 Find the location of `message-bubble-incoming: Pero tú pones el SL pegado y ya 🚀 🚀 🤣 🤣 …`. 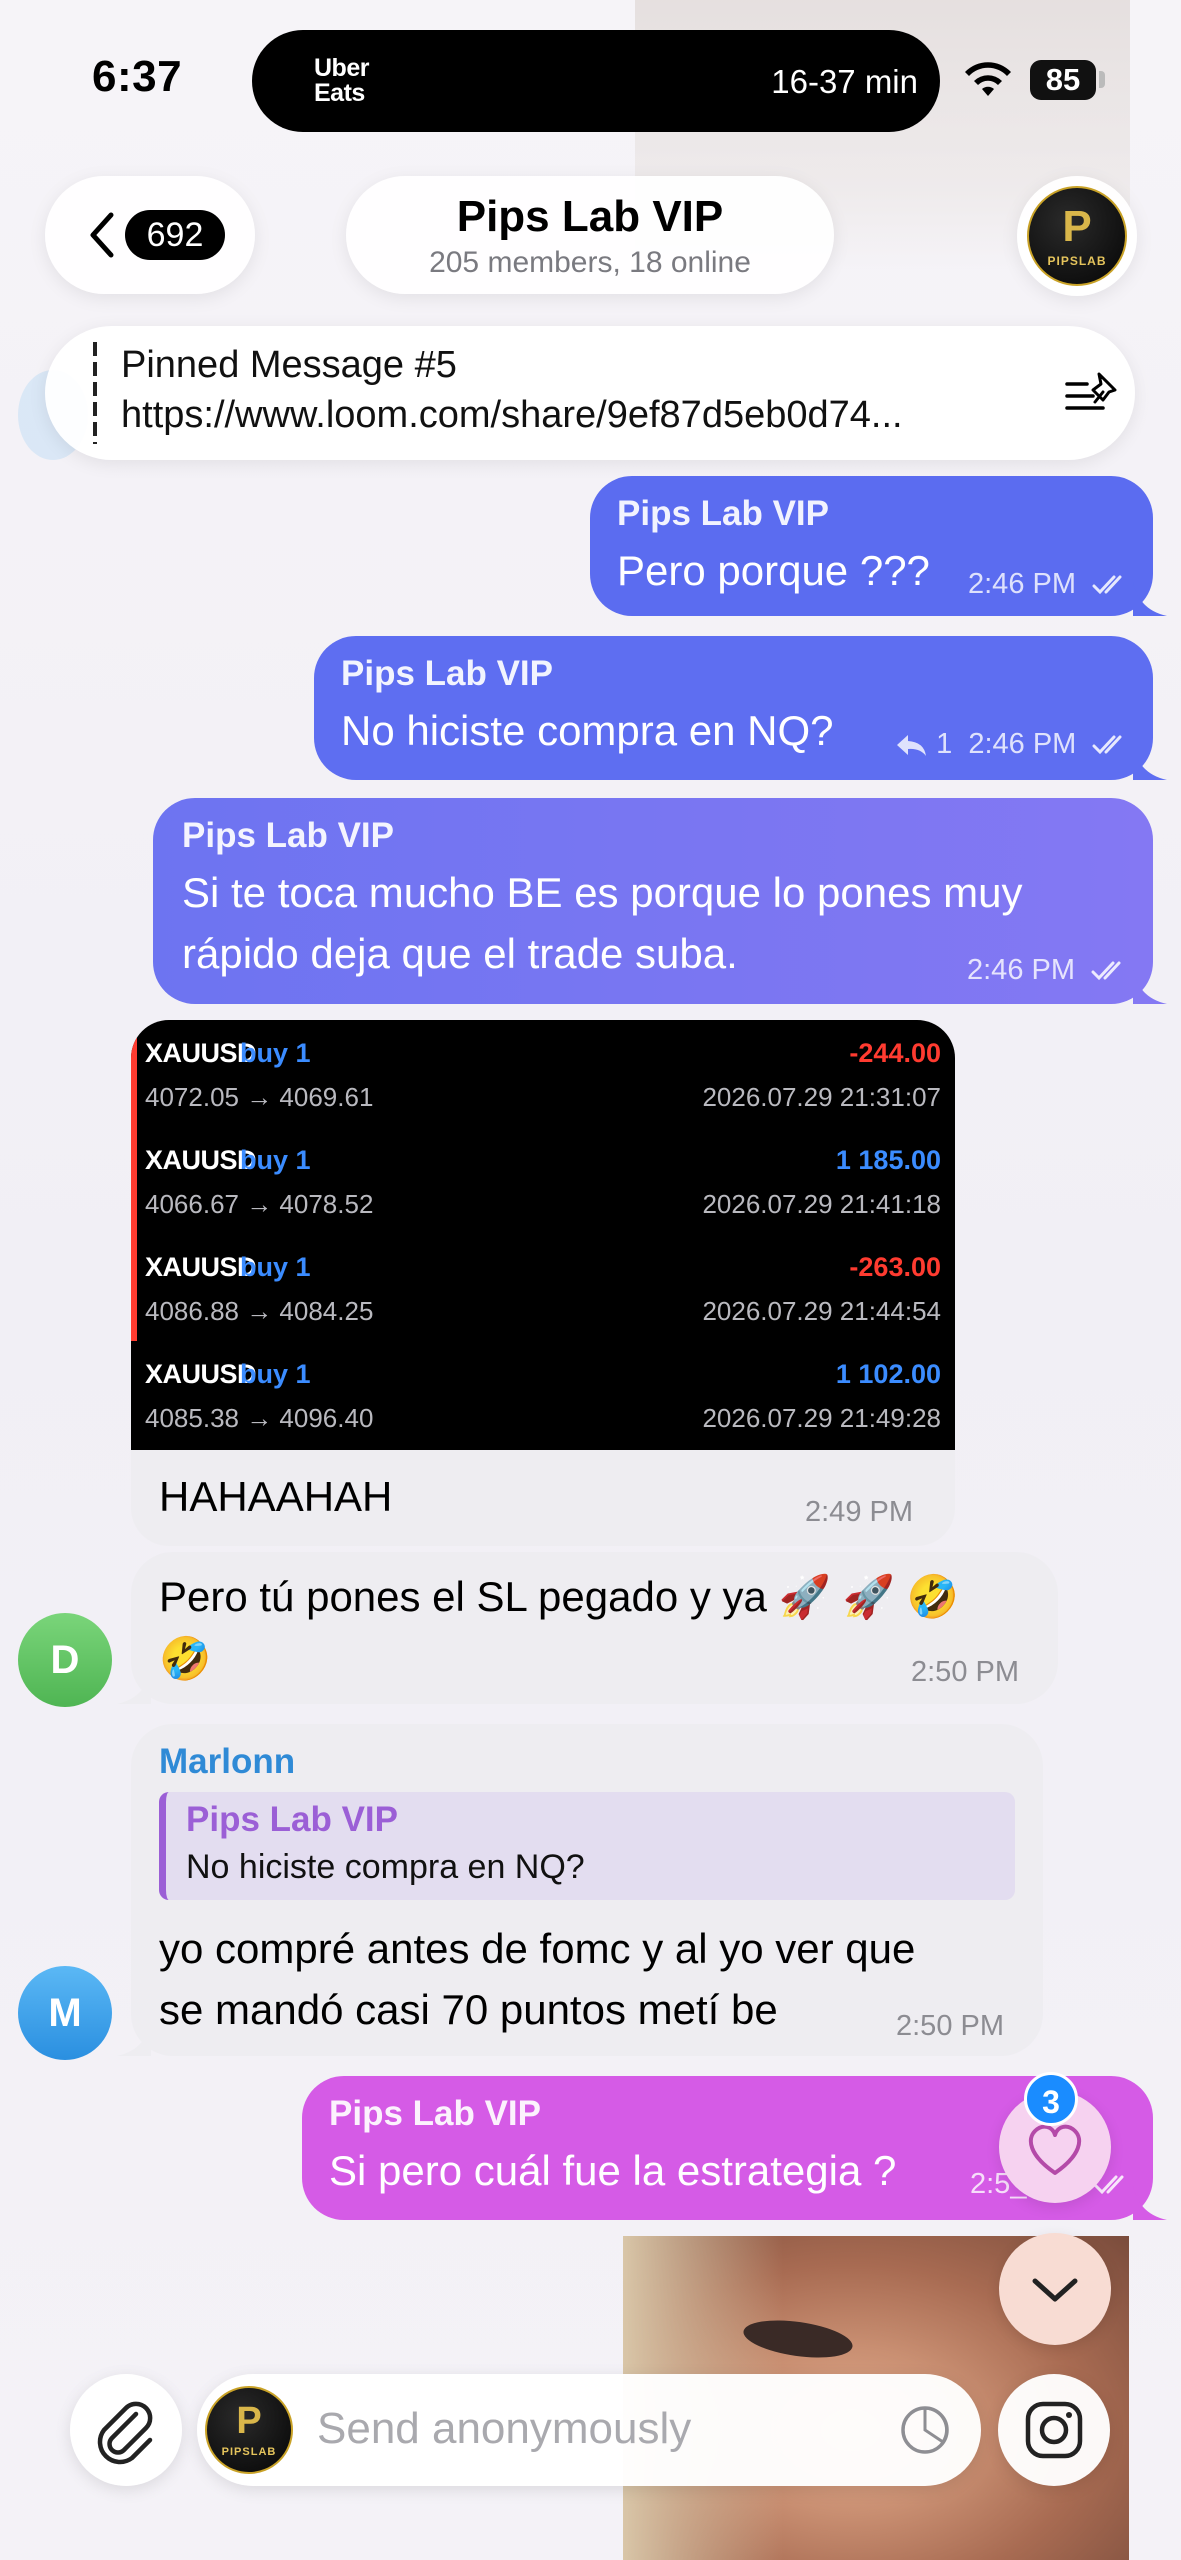

message-bubble-incoming: Pero tú pones el SL pegado y ya 🚀 🚀 🤣 🤣 … is located at coordinates (587, 1628).